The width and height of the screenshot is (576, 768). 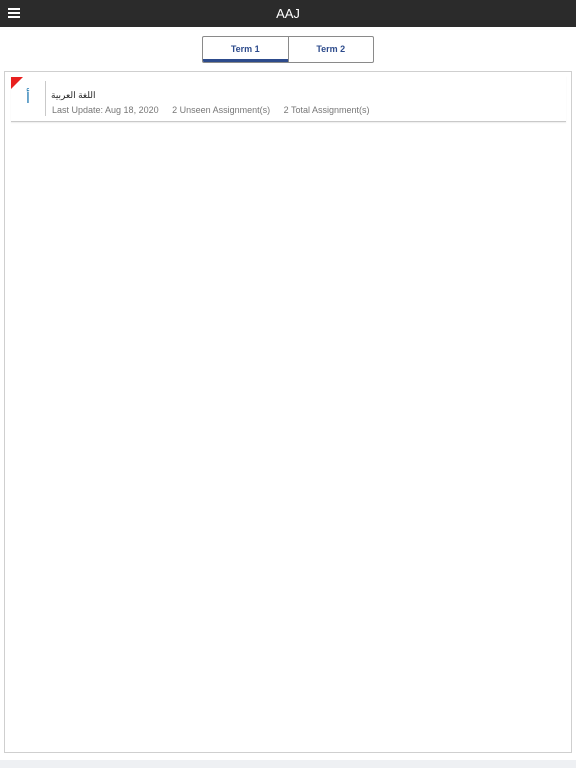 I want to click on app-title: AAJ, so click(x=288, y=13).